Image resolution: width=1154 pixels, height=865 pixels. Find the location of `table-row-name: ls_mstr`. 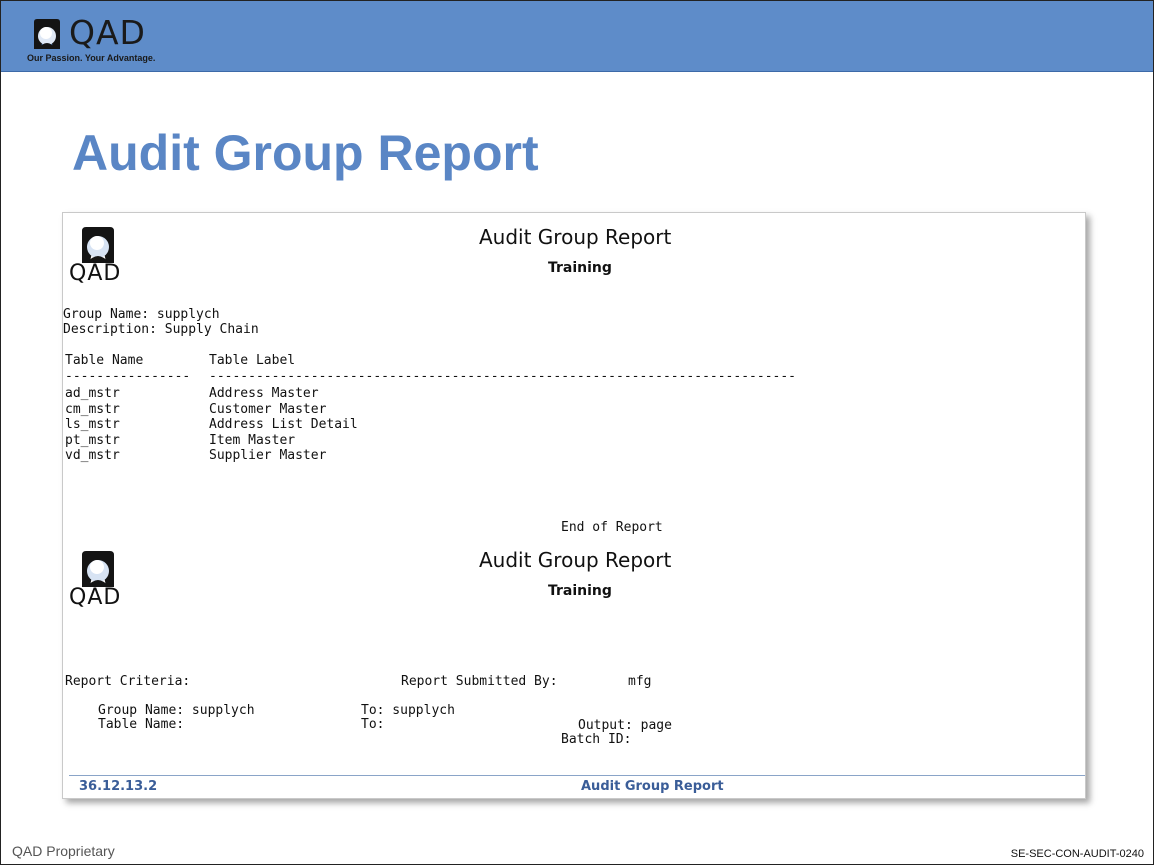

table-row-name: ls_mstr is located at coordinates (92, 424).